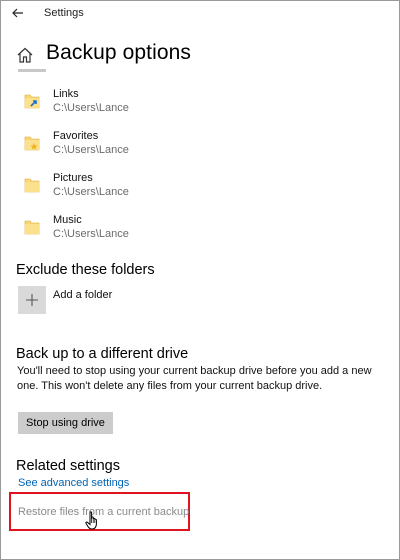  What do you see at coordinates (32, 101) in the screenshot?
I see `folder-links-icon` at bounding box center [32, 101].